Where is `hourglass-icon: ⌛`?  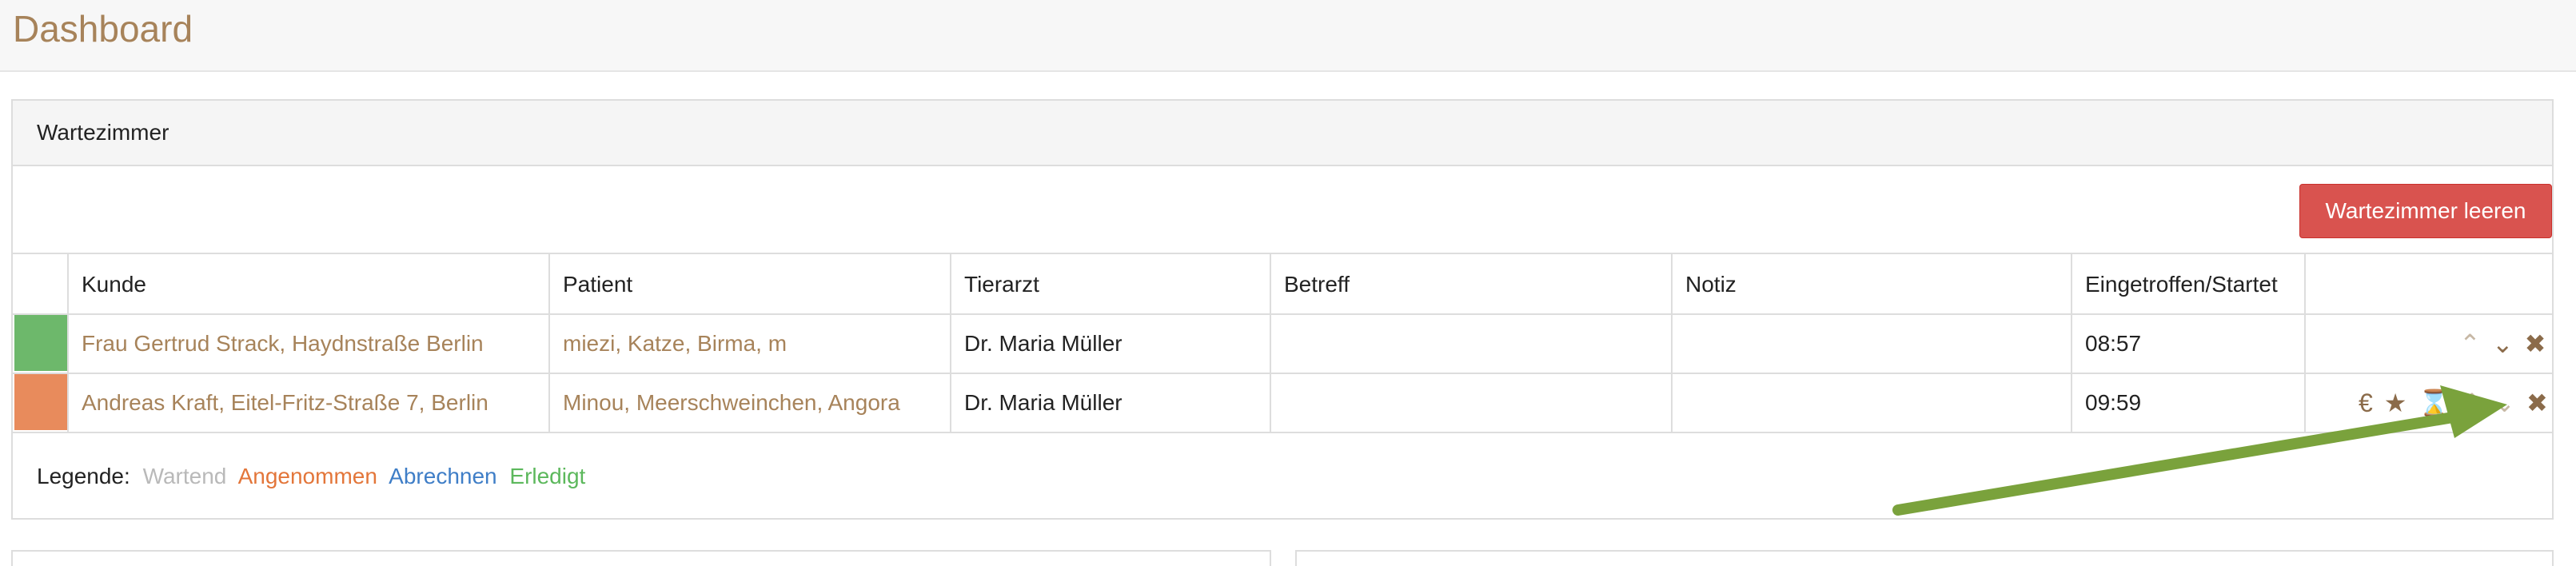 hourglass-icon: ⌛ is located at coordinates (2434, 403).